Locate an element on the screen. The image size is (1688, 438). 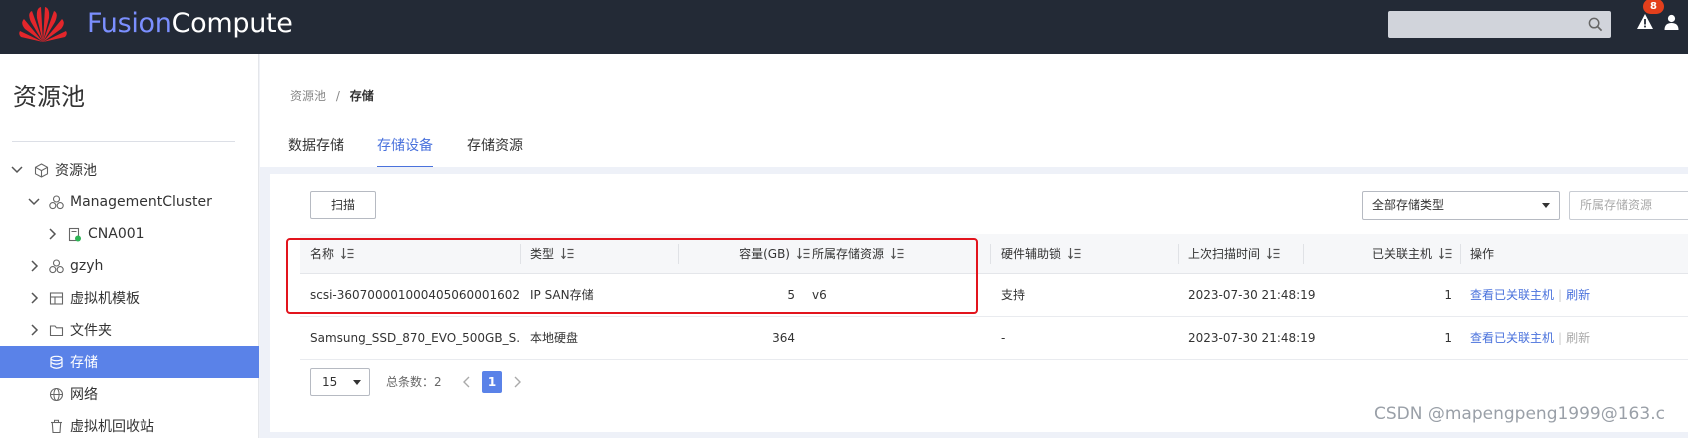
global-search-input is located at coordinates (1483, 24).